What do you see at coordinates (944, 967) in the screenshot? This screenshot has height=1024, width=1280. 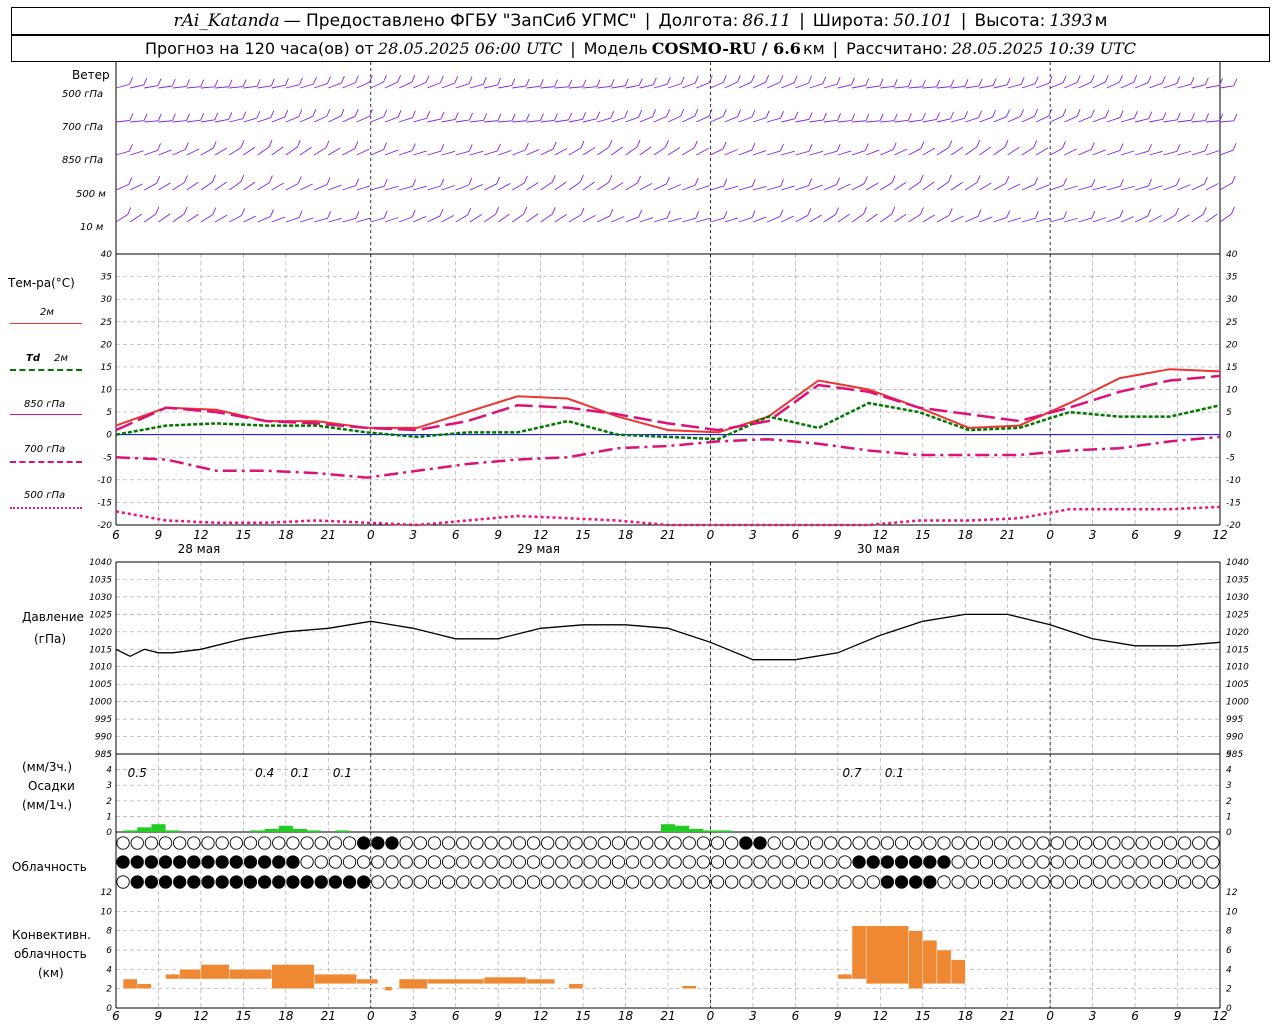 I see `conv-bar` at bounding box center [944, 967].